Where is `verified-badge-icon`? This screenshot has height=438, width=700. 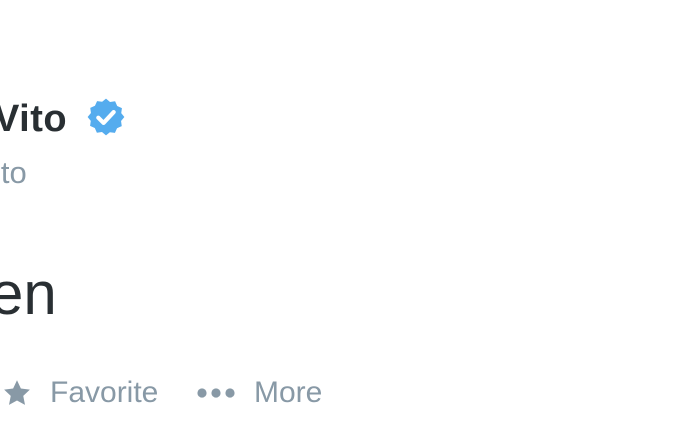
verified-badge-icon is located at coordinates (106, 117).